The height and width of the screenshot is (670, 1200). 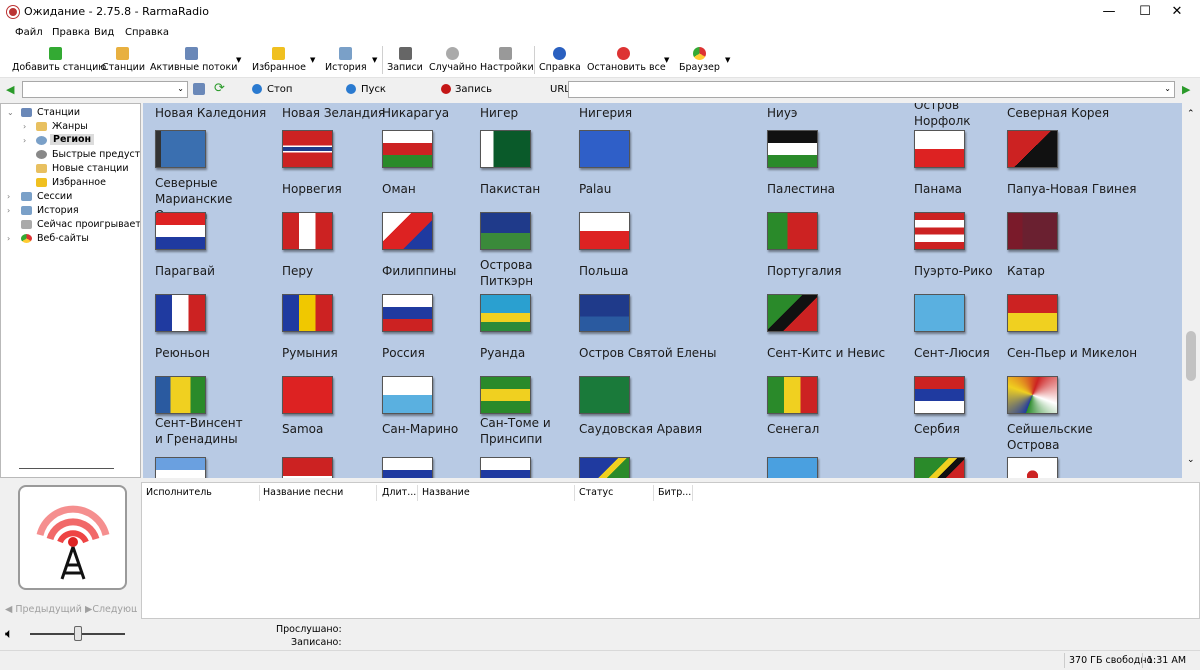 I want to click on browser-dropdown-arrow: ▼, so click(x=727, y=60).